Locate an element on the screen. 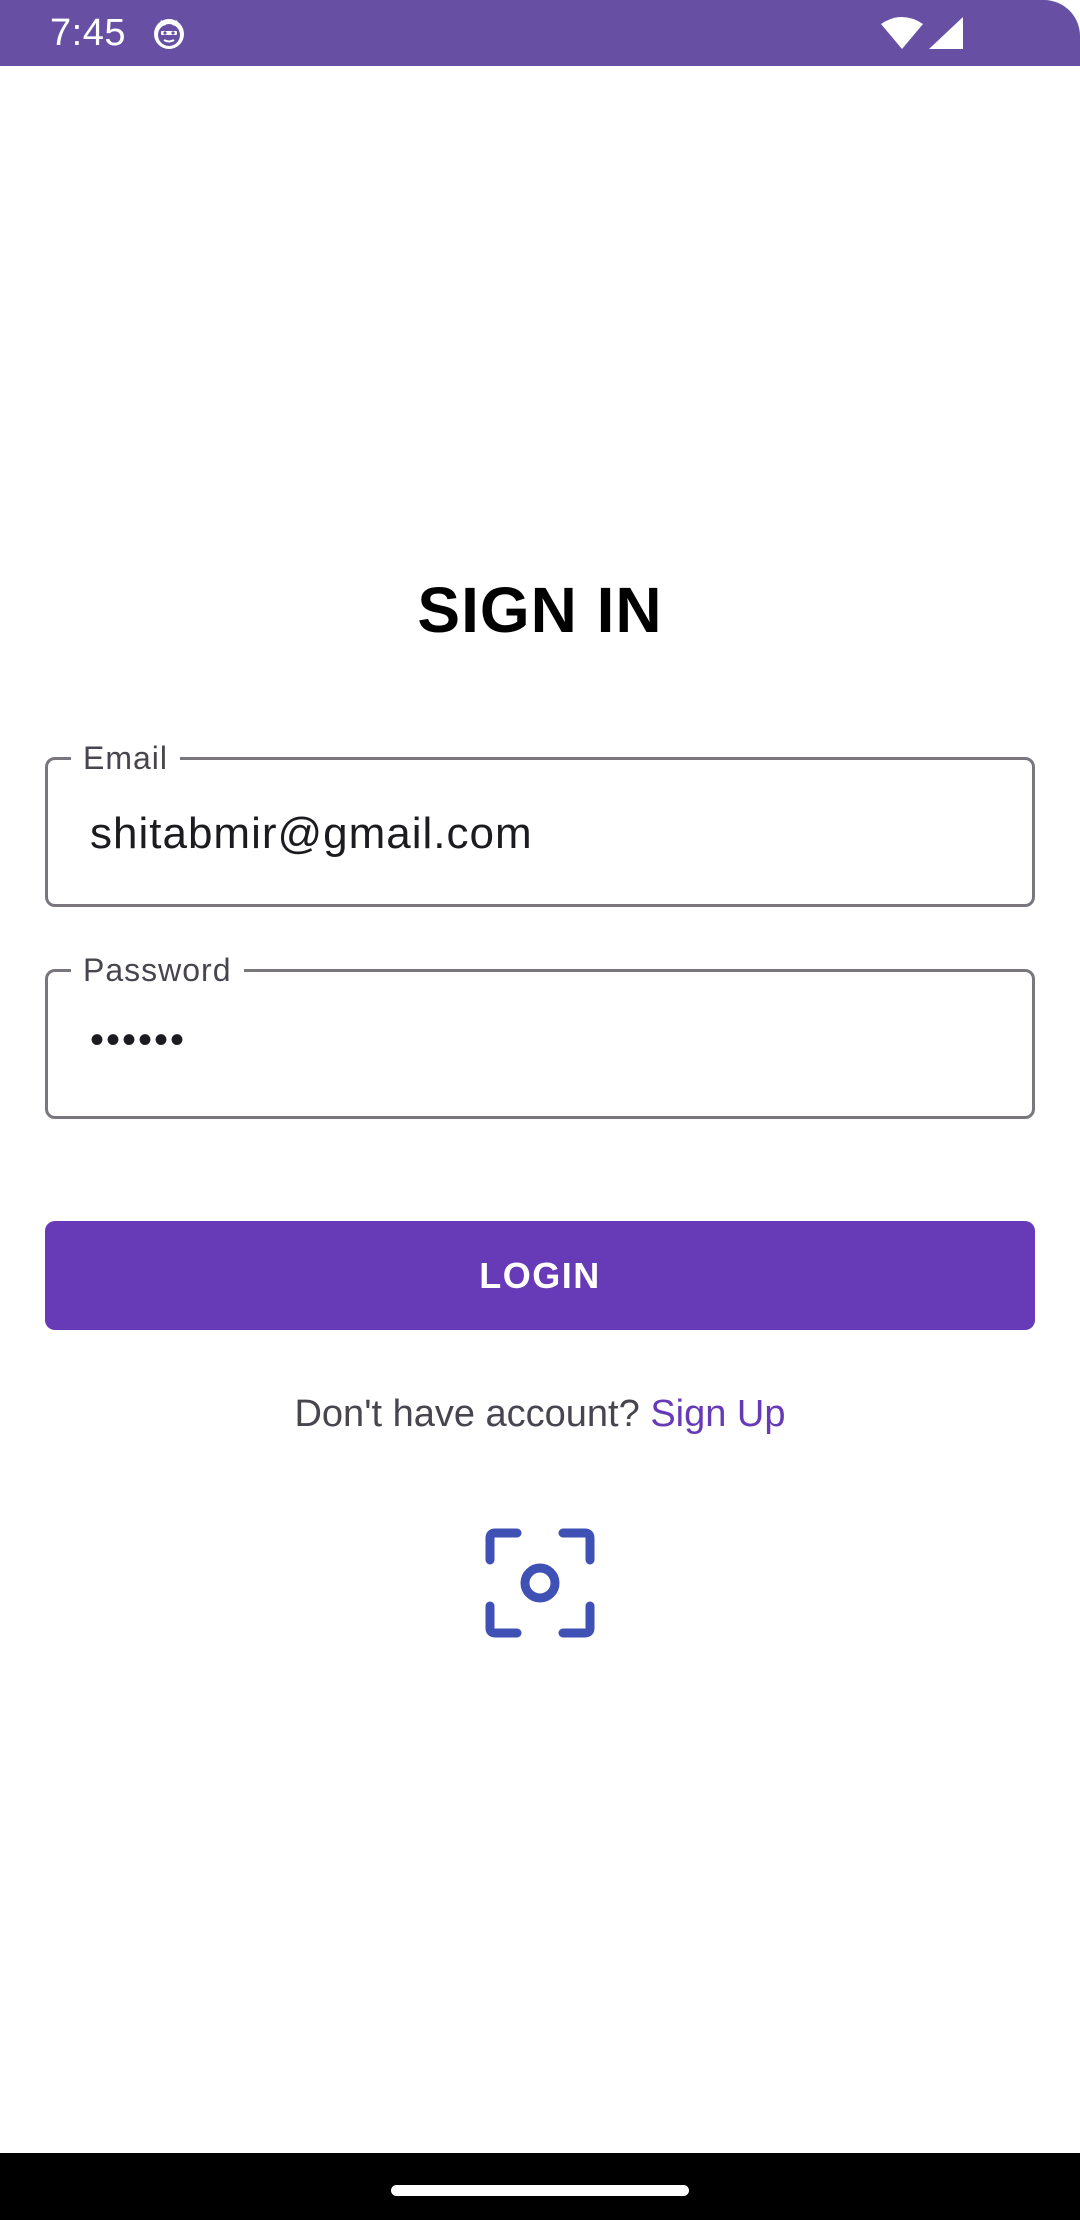  wifi-icon is located at coordinates (902, 33).